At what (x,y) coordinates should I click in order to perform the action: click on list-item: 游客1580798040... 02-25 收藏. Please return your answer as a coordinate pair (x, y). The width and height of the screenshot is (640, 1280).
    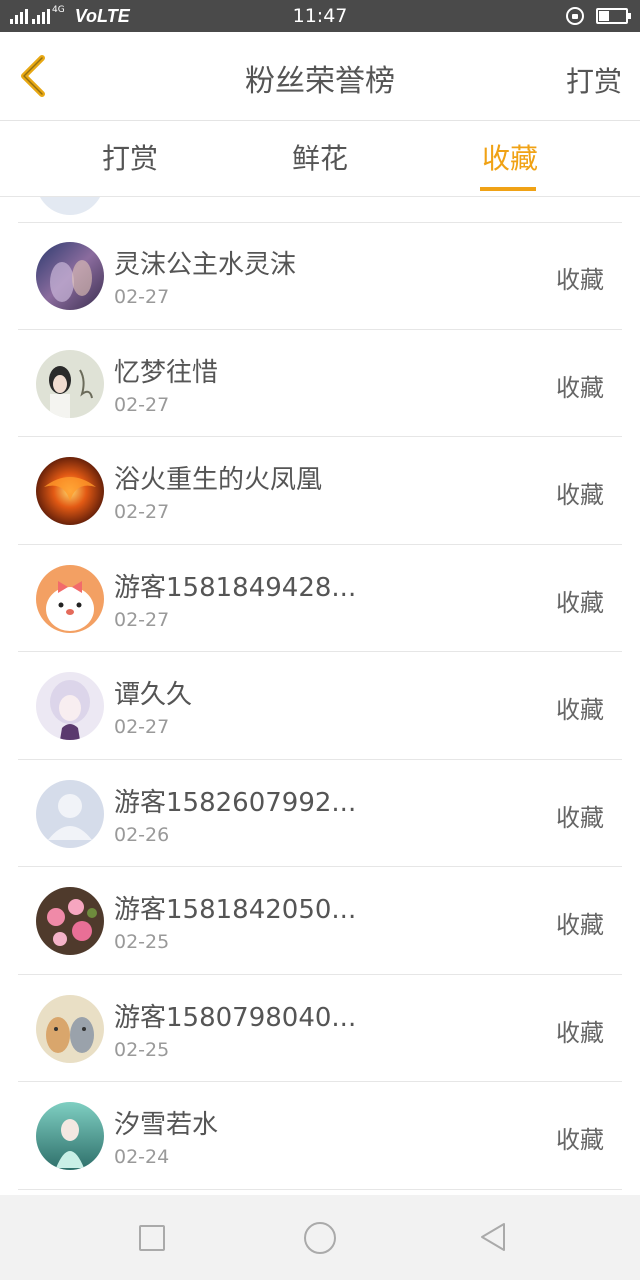
    Looking at the image, I should click on (320, 1028).